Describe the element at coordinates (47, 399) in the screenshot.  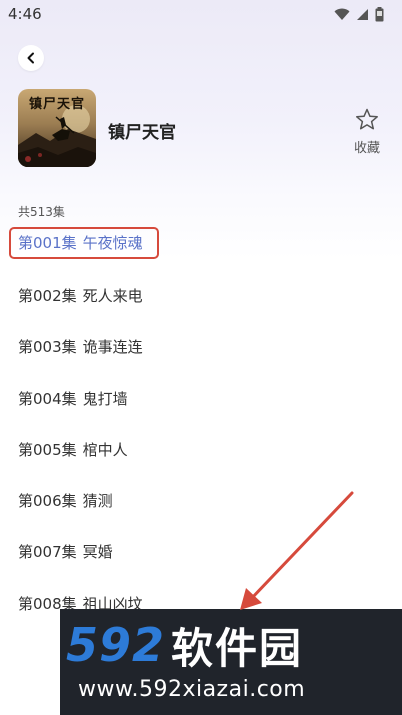
I see `episode-number: 第004集` at that location.